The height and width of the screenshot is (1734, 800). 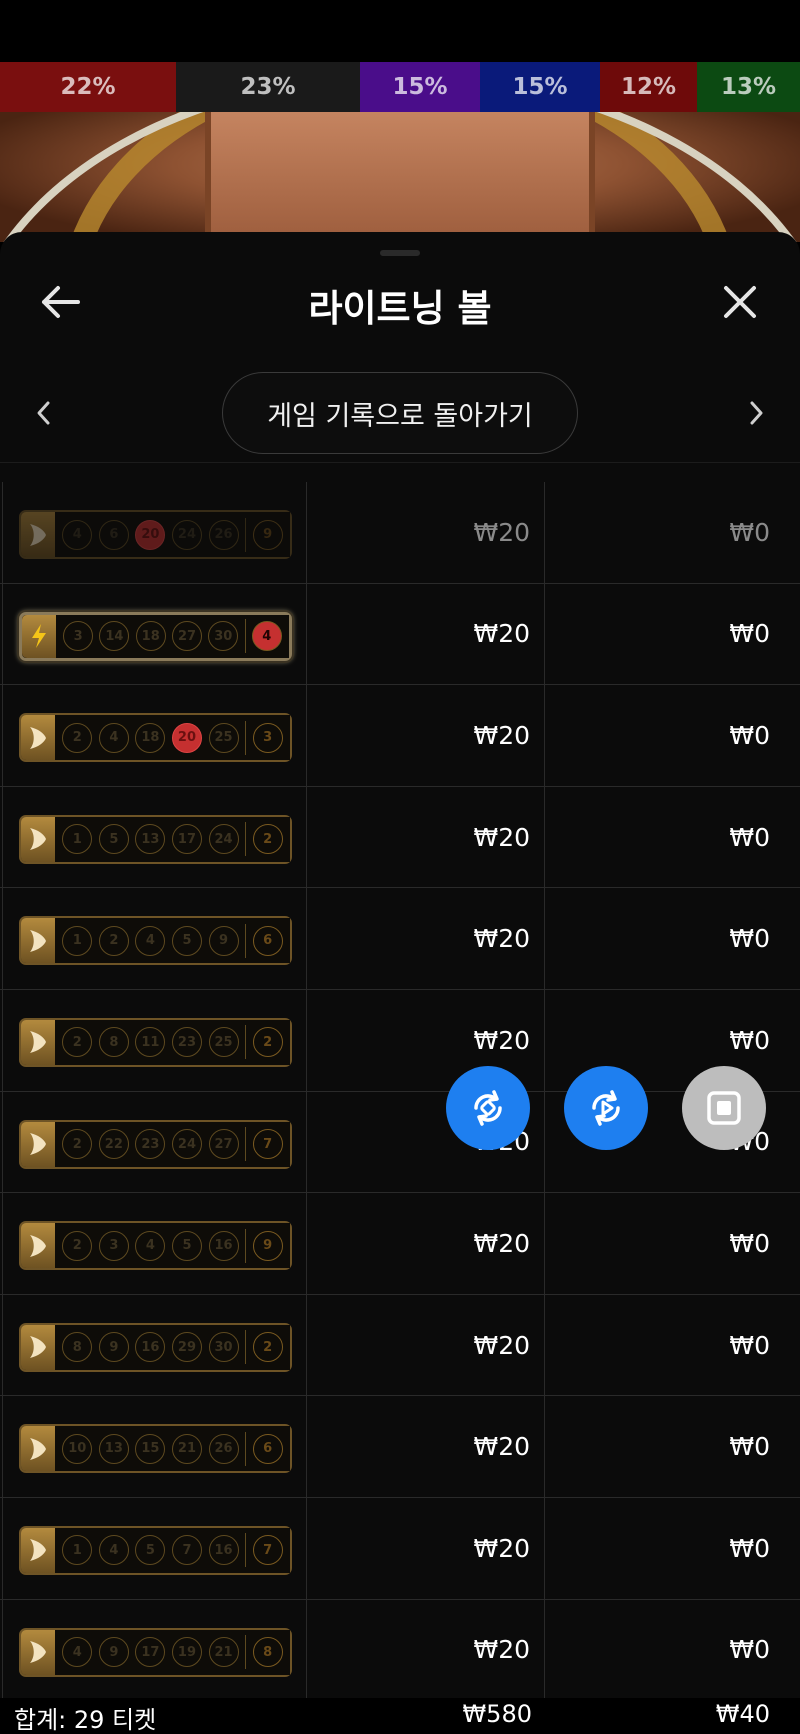 What do you see at coordinates (155, 1550) in the screenshot?
I see `ticket: 1 4 5 7 16 7` at bounding box center [155, 1550].